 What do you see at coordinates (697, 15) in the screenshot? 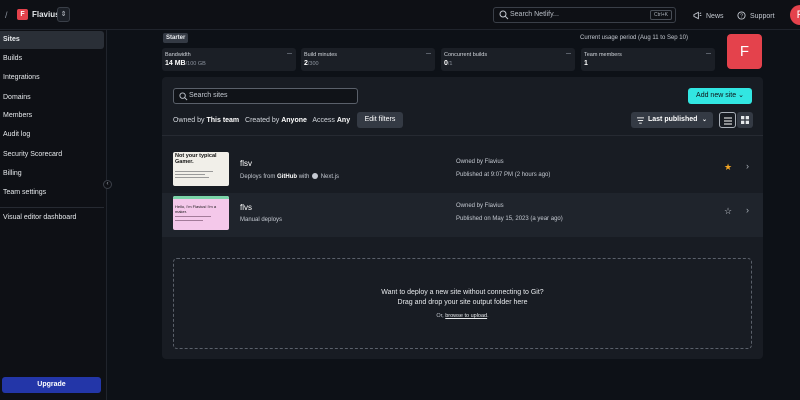
I see `megaphone-icon` at bounding box center [697, 15].